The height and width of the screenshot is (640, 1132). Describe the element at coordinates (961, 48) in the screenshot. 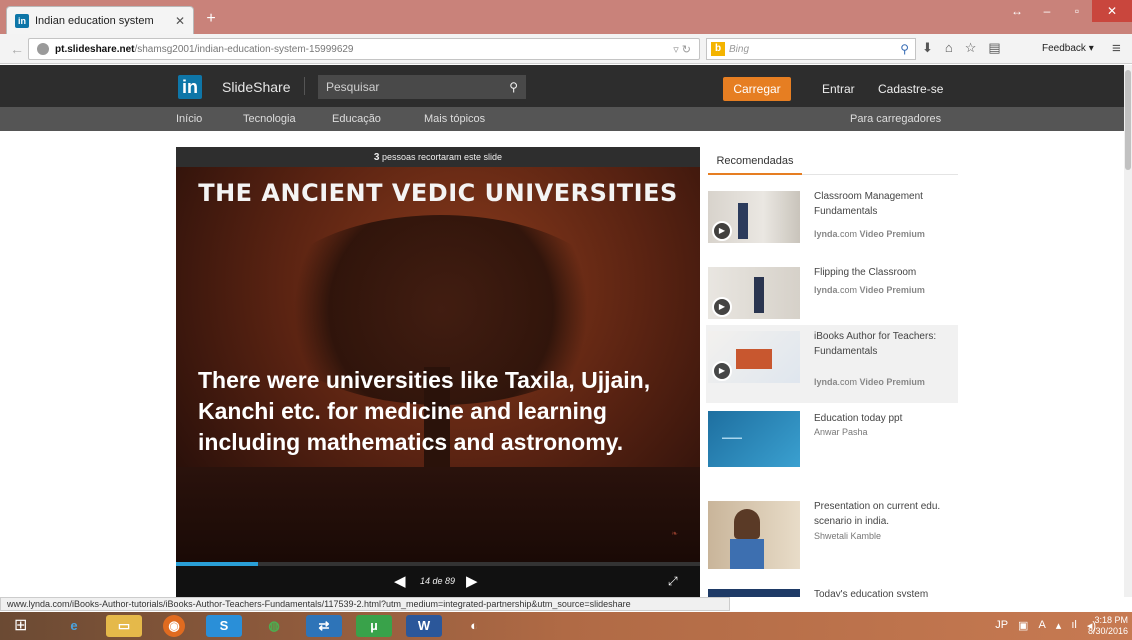

I see `toolbar-icons: ⬇ ⌂ ☆ ▤` at that location.